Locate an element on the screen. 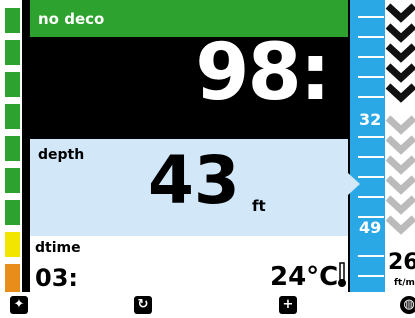 The width and height of the screenshot is (415, 318). scale-label: 49 is located at coordinates (370, 227).